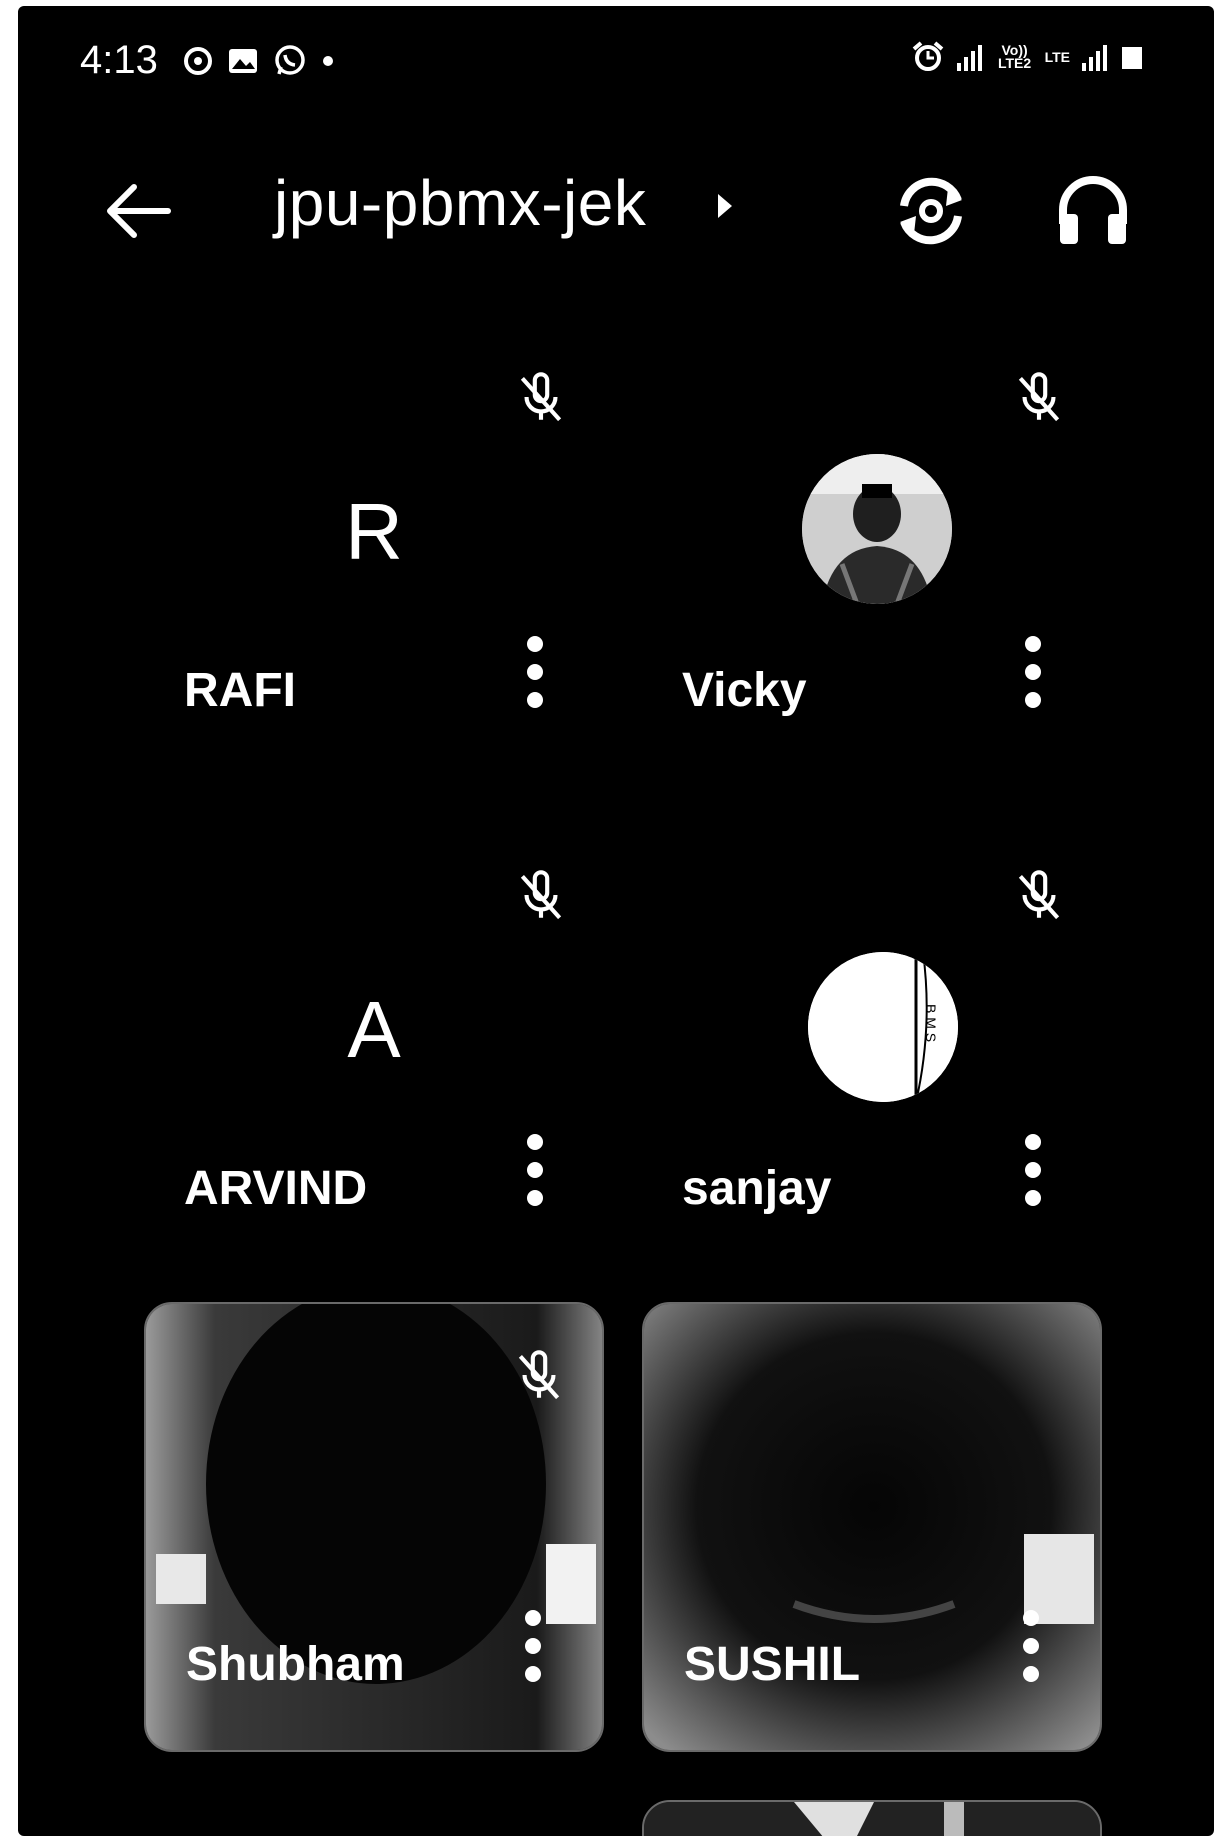  What do you see at coordinates (969, 58) in the screenshot?
I see `signal-1-icon` at bounding box center [969, 58].